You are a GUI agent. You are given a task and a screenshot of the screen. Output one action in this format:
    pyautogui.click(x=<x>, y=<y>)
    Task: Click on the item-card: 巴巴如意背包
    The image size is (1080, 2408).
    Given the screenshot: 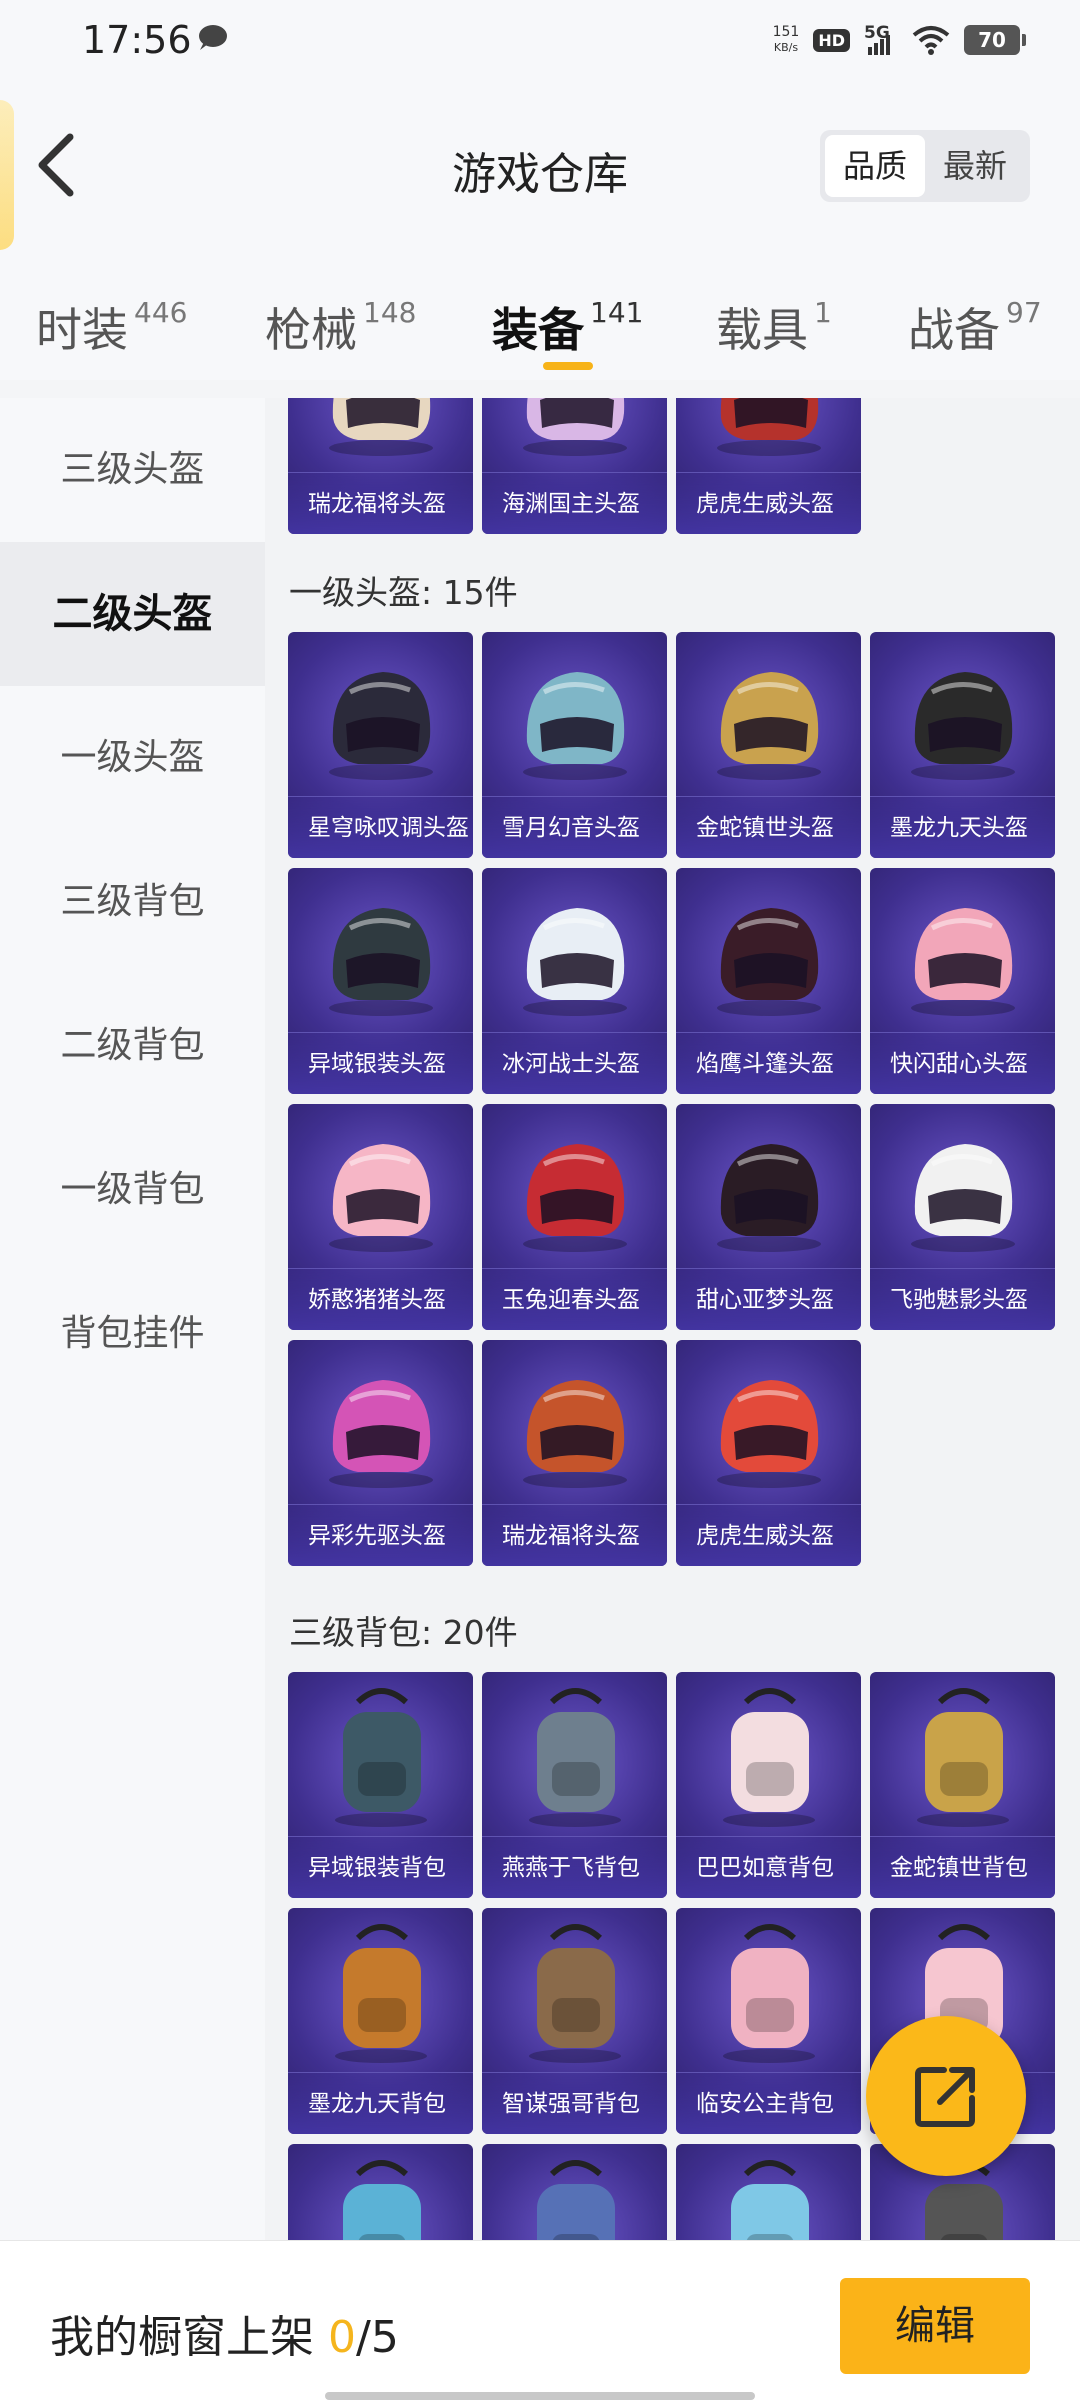 What is the action you would take?
    pyautogui.click(x=768, y=1785)
    